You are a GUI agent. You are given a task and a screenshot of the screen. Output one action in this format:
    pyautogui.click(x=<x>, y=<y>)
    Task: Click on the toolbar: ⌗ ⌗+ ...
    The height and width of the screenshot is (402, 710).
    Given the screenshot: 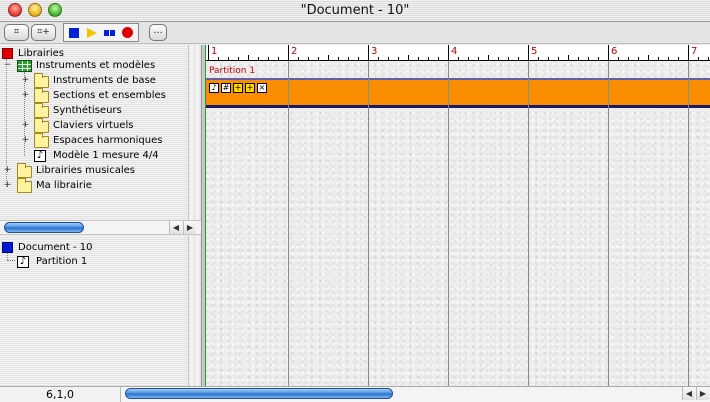 What is the action you would take?
    pyautogui.click(x=355, y=33)
    